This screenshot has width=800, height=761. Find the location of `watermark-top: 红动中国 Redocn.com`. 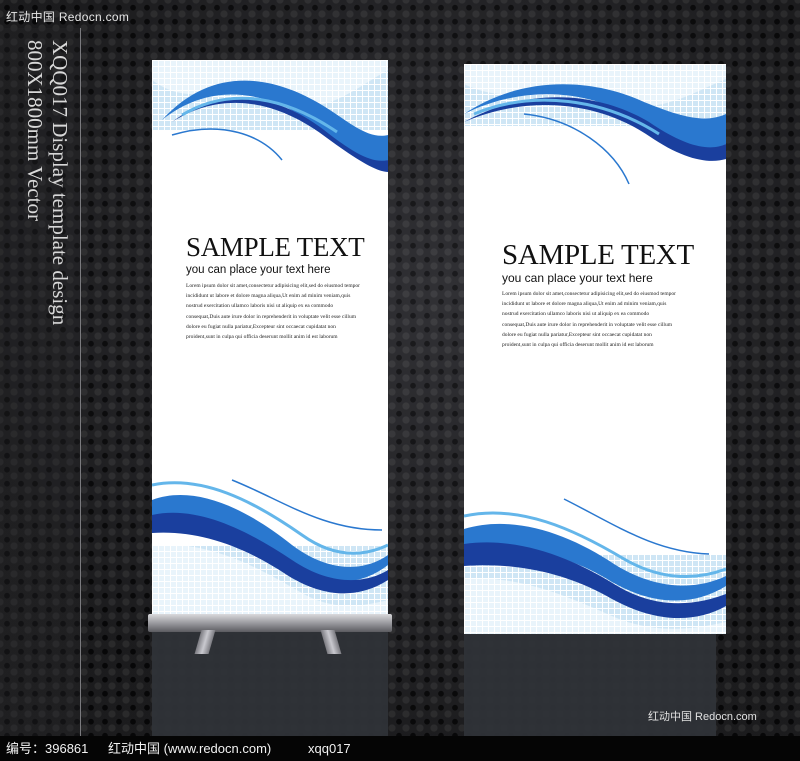

watermark-top: 红动中国 Redocn.com is located at coordinates (68, 17).